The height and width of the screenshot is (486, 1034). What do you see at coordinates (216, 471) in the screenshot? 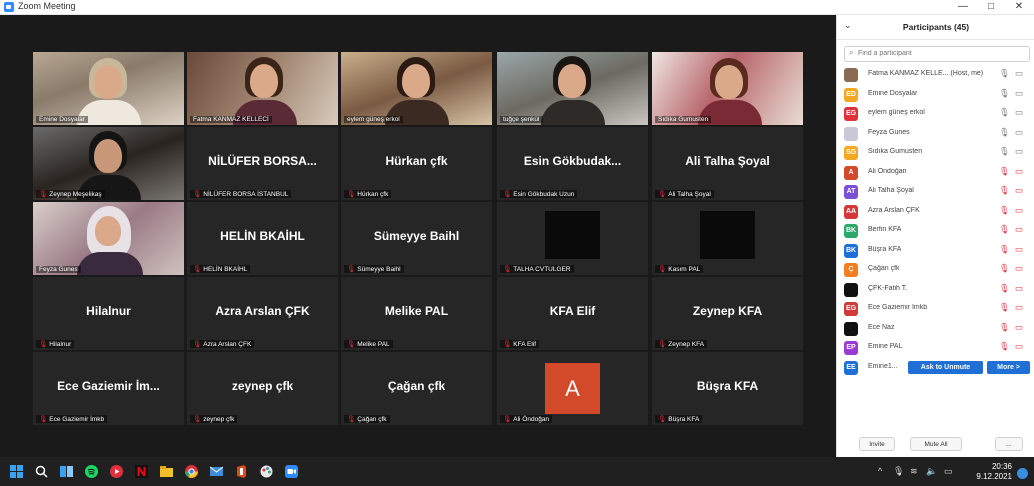
I see `mail-icon` at bounding box center [216, 471].